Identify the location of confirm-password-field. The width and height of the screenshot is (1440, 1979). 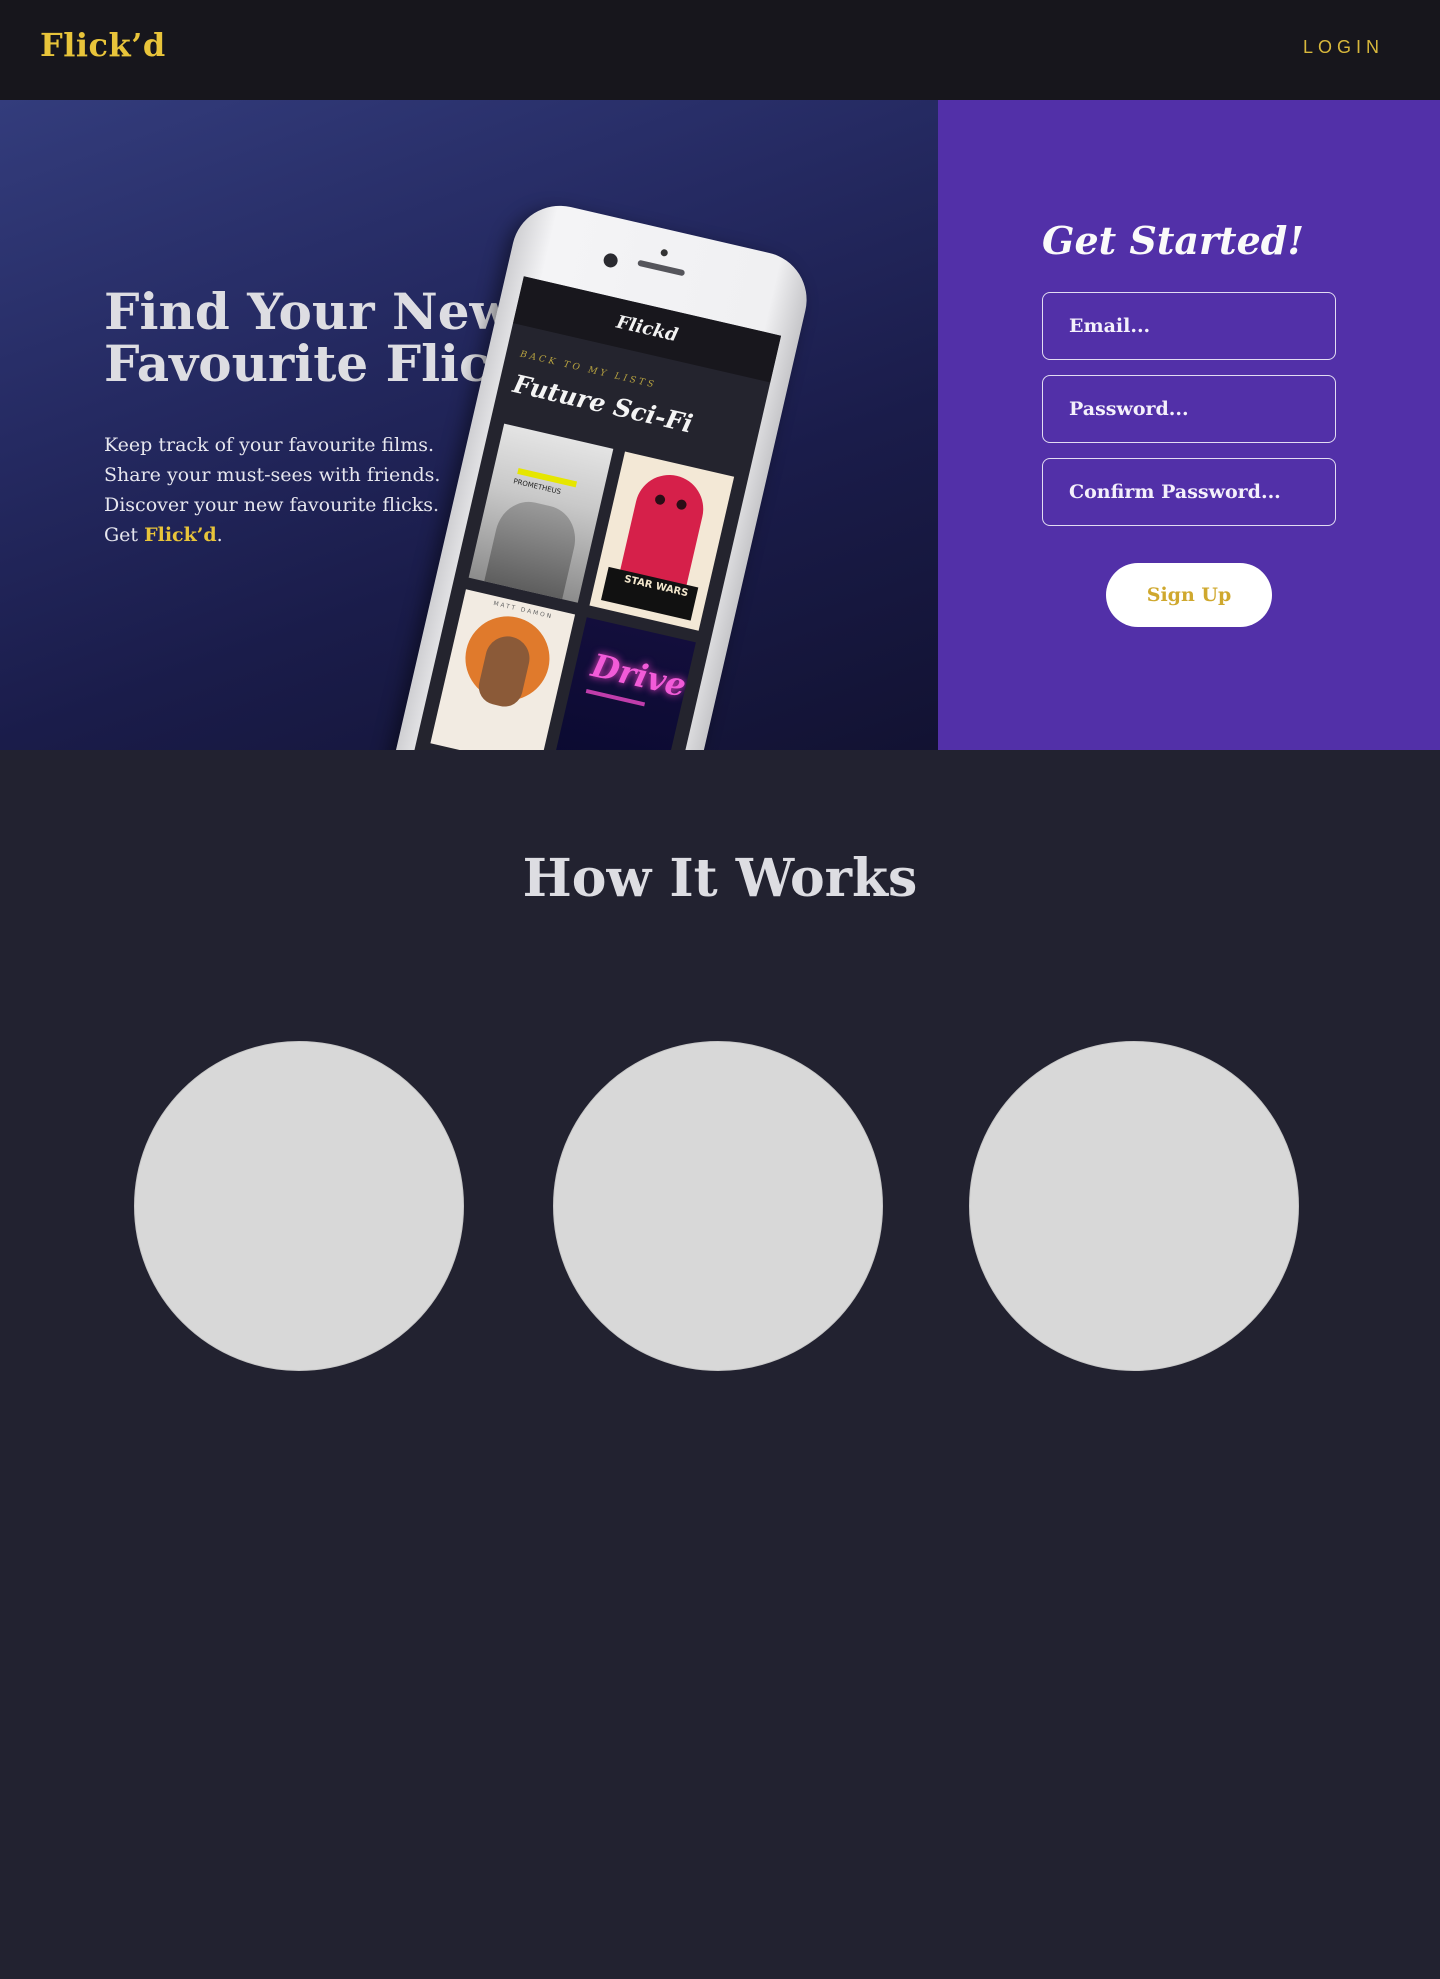
(1189, 492).